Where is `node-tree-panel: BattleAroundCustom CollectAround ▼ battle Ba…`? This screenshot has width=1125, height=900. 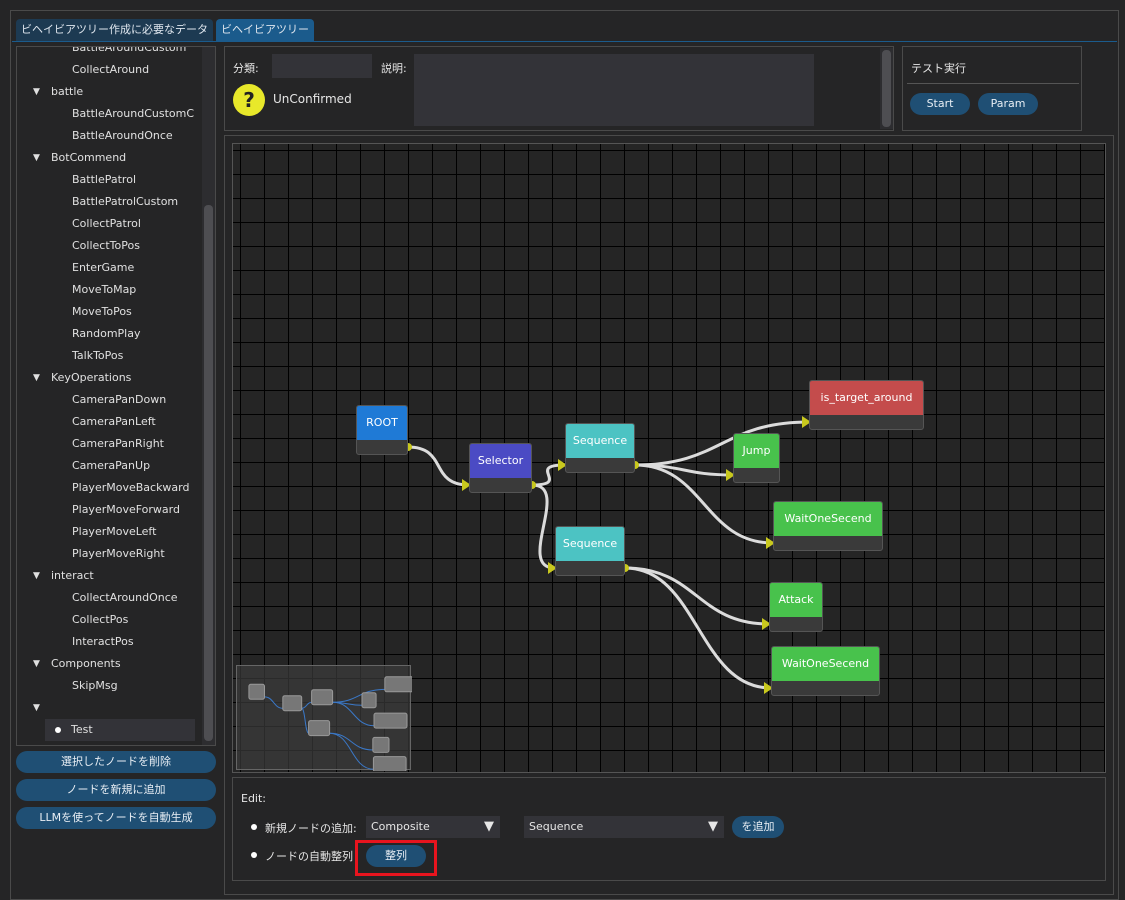 node-tree-panel: BattleAroundCustom CollectAround ▼ battle Ba… is located at coordinates (116, 396).